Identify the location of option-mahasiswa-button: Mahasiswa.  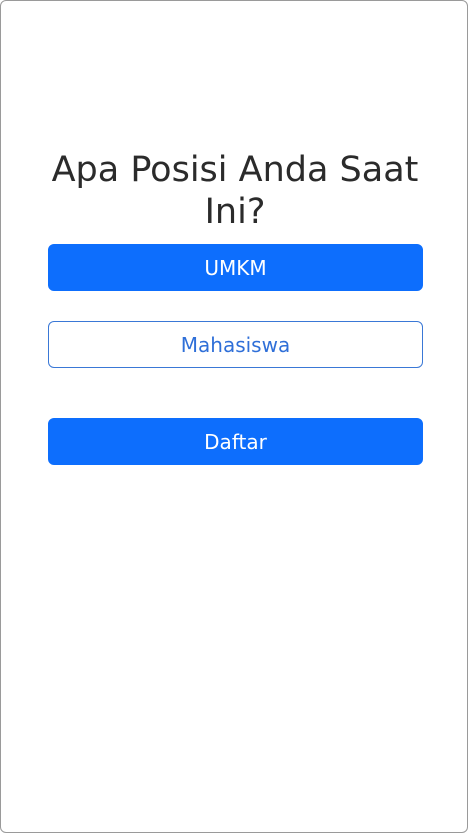
(235, 344).